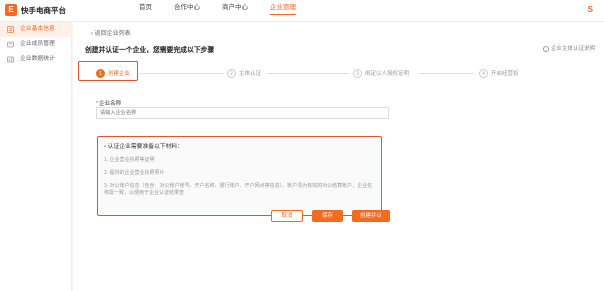 The height and width of the screenshot is (291, 604). Describe the element at coordinates (283, 11) in the screenshot. I see `nav-enterprise: 企业管理` at that location.